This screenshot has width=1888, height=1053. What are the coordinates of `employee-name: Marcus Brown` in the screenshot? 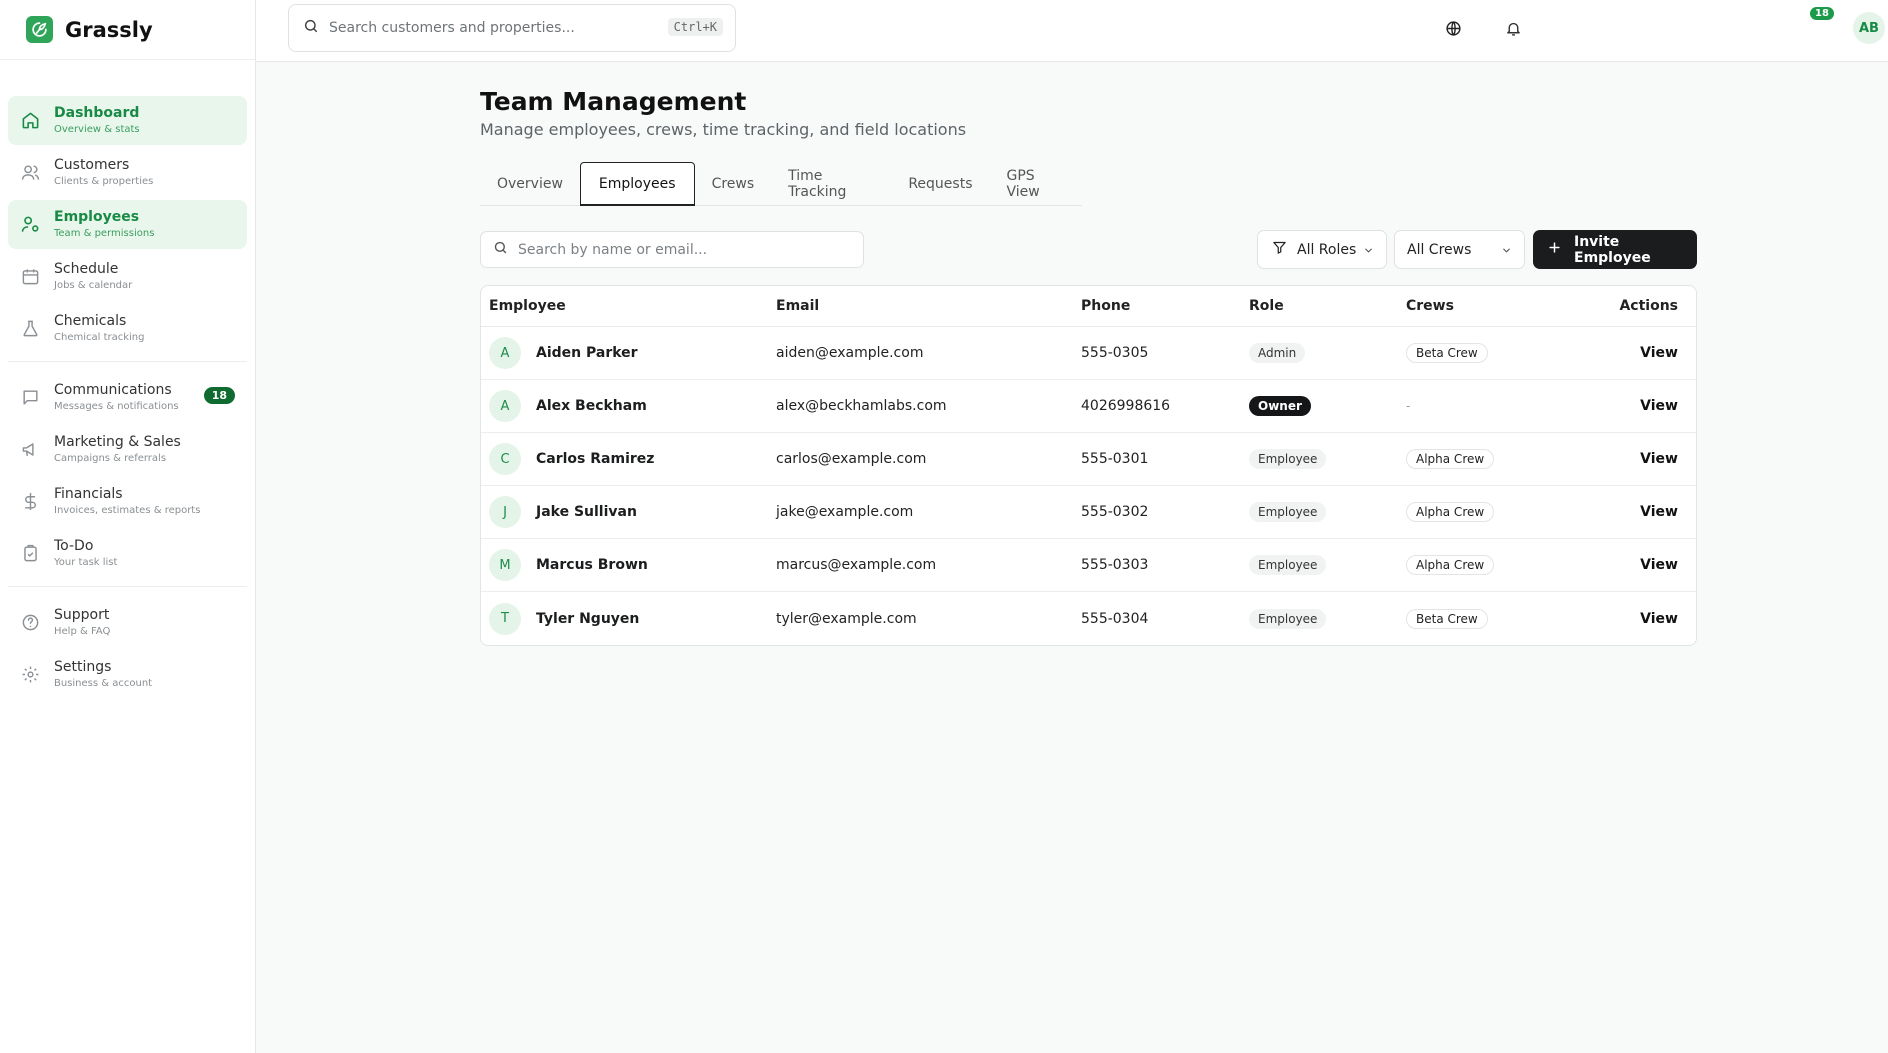 It's located at (592, 565).